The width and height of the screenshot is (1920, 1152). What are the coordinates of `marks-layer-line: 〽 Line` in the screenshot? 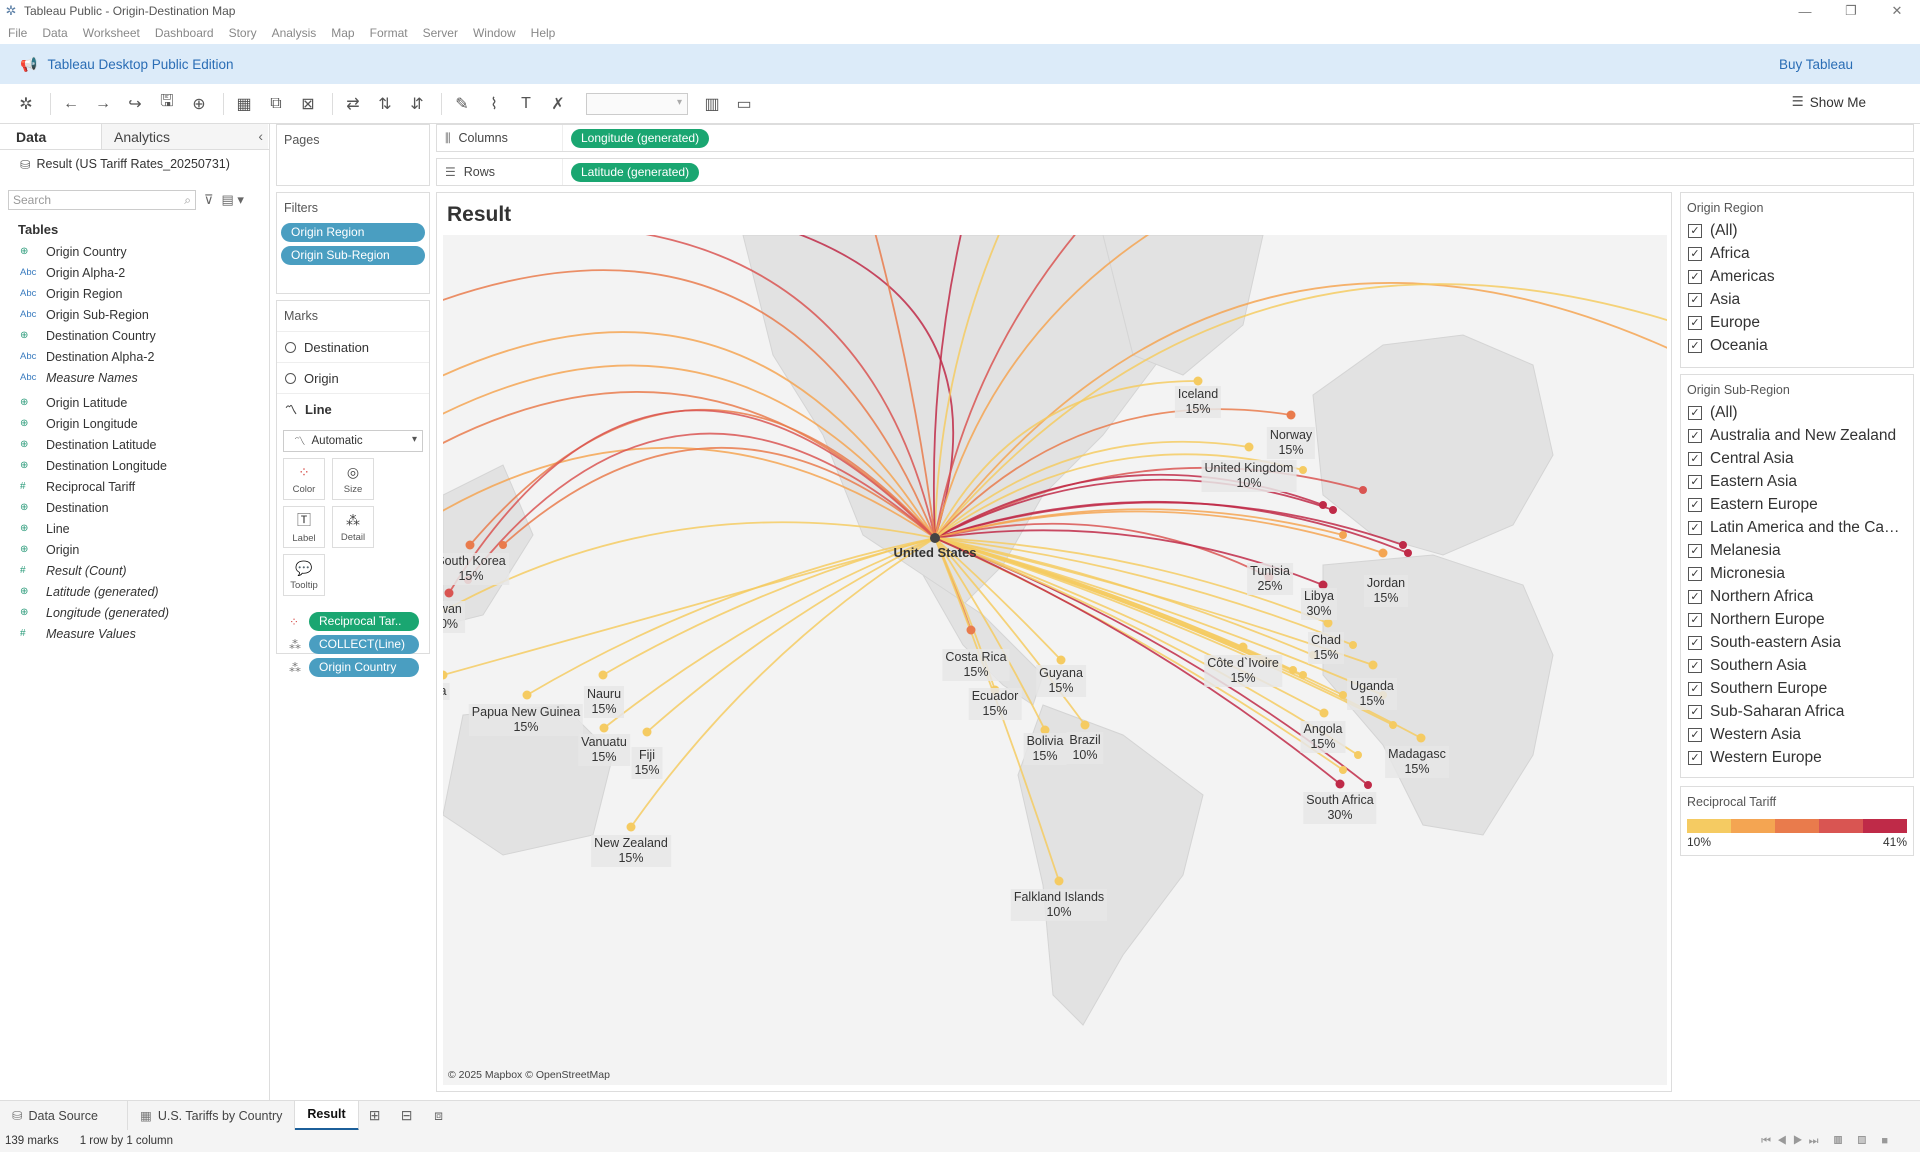 It's located at (353, 408).